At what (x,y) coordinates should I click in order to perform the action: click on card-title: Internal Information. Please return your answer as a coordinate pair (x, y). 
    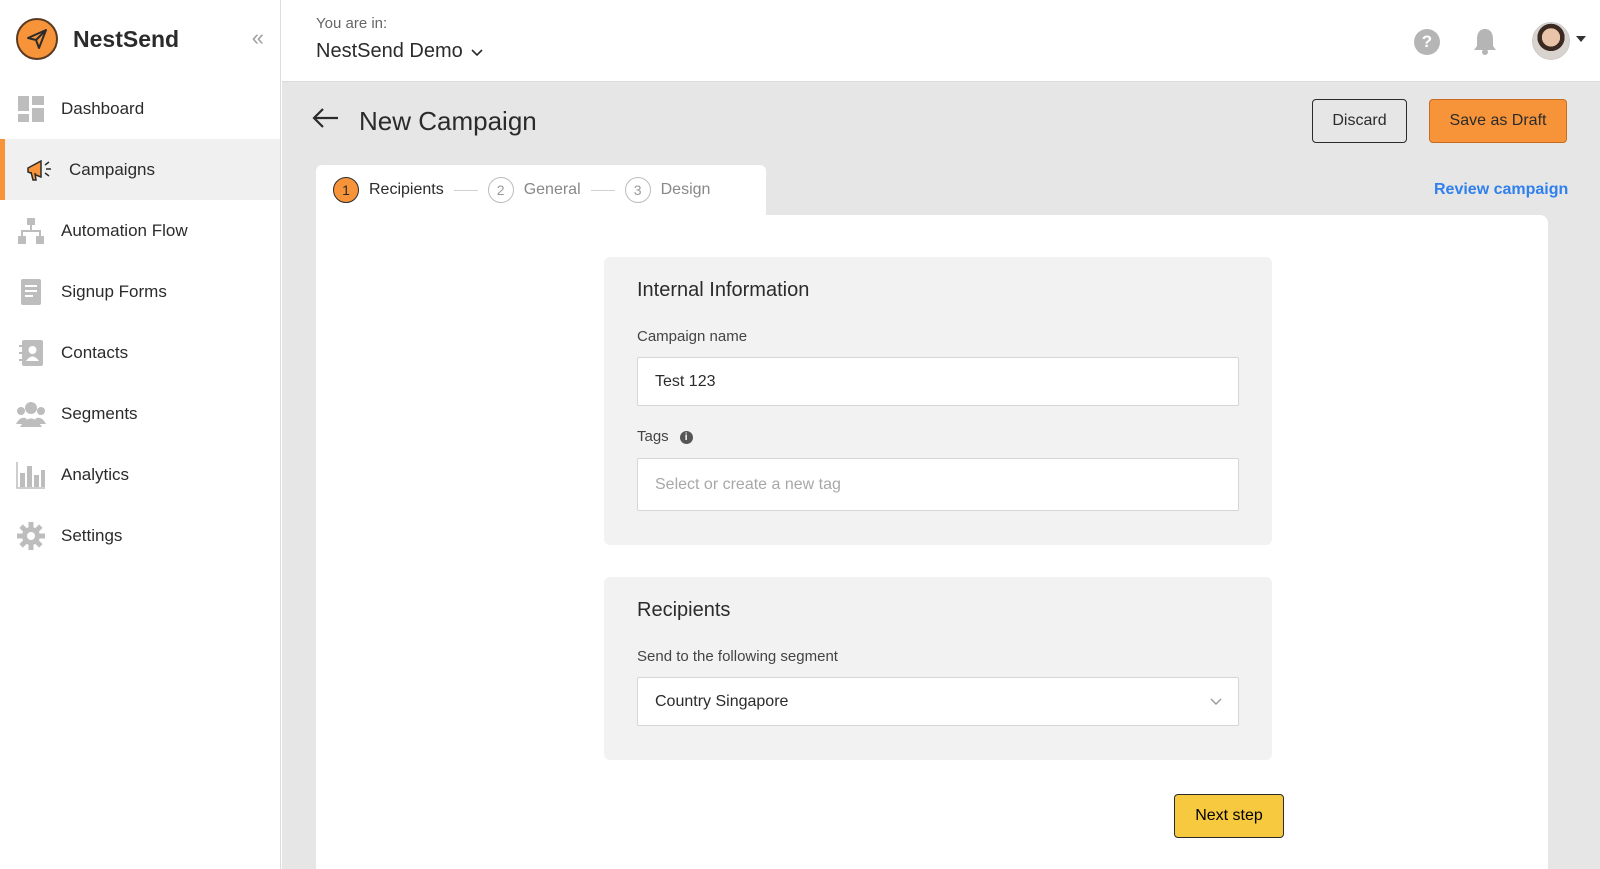
    Looking at the image, I should click on (723, 290).